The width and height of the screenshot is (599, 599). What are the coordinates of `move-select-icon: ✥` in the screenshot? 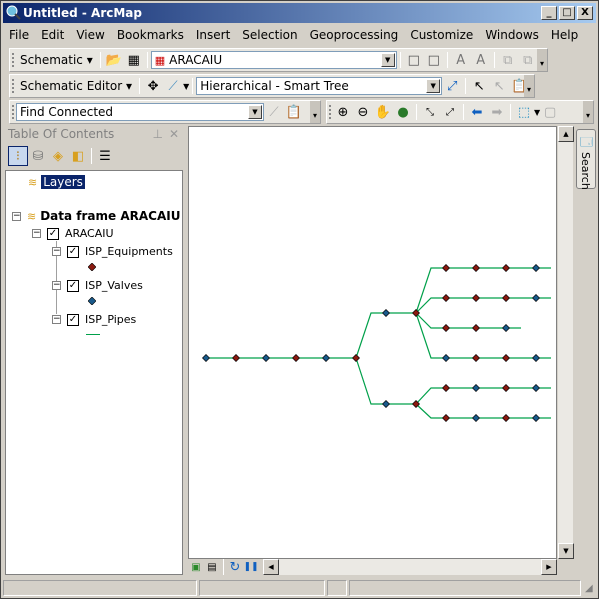 It's located at (153, 86).